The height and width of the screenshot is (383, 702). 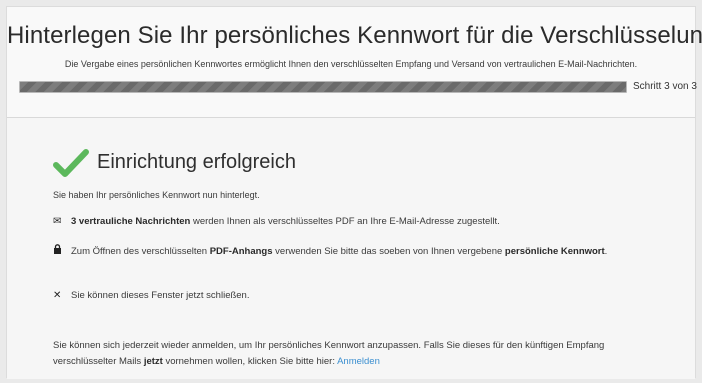 I want to click on check-icon, so click(x=71, y=163).